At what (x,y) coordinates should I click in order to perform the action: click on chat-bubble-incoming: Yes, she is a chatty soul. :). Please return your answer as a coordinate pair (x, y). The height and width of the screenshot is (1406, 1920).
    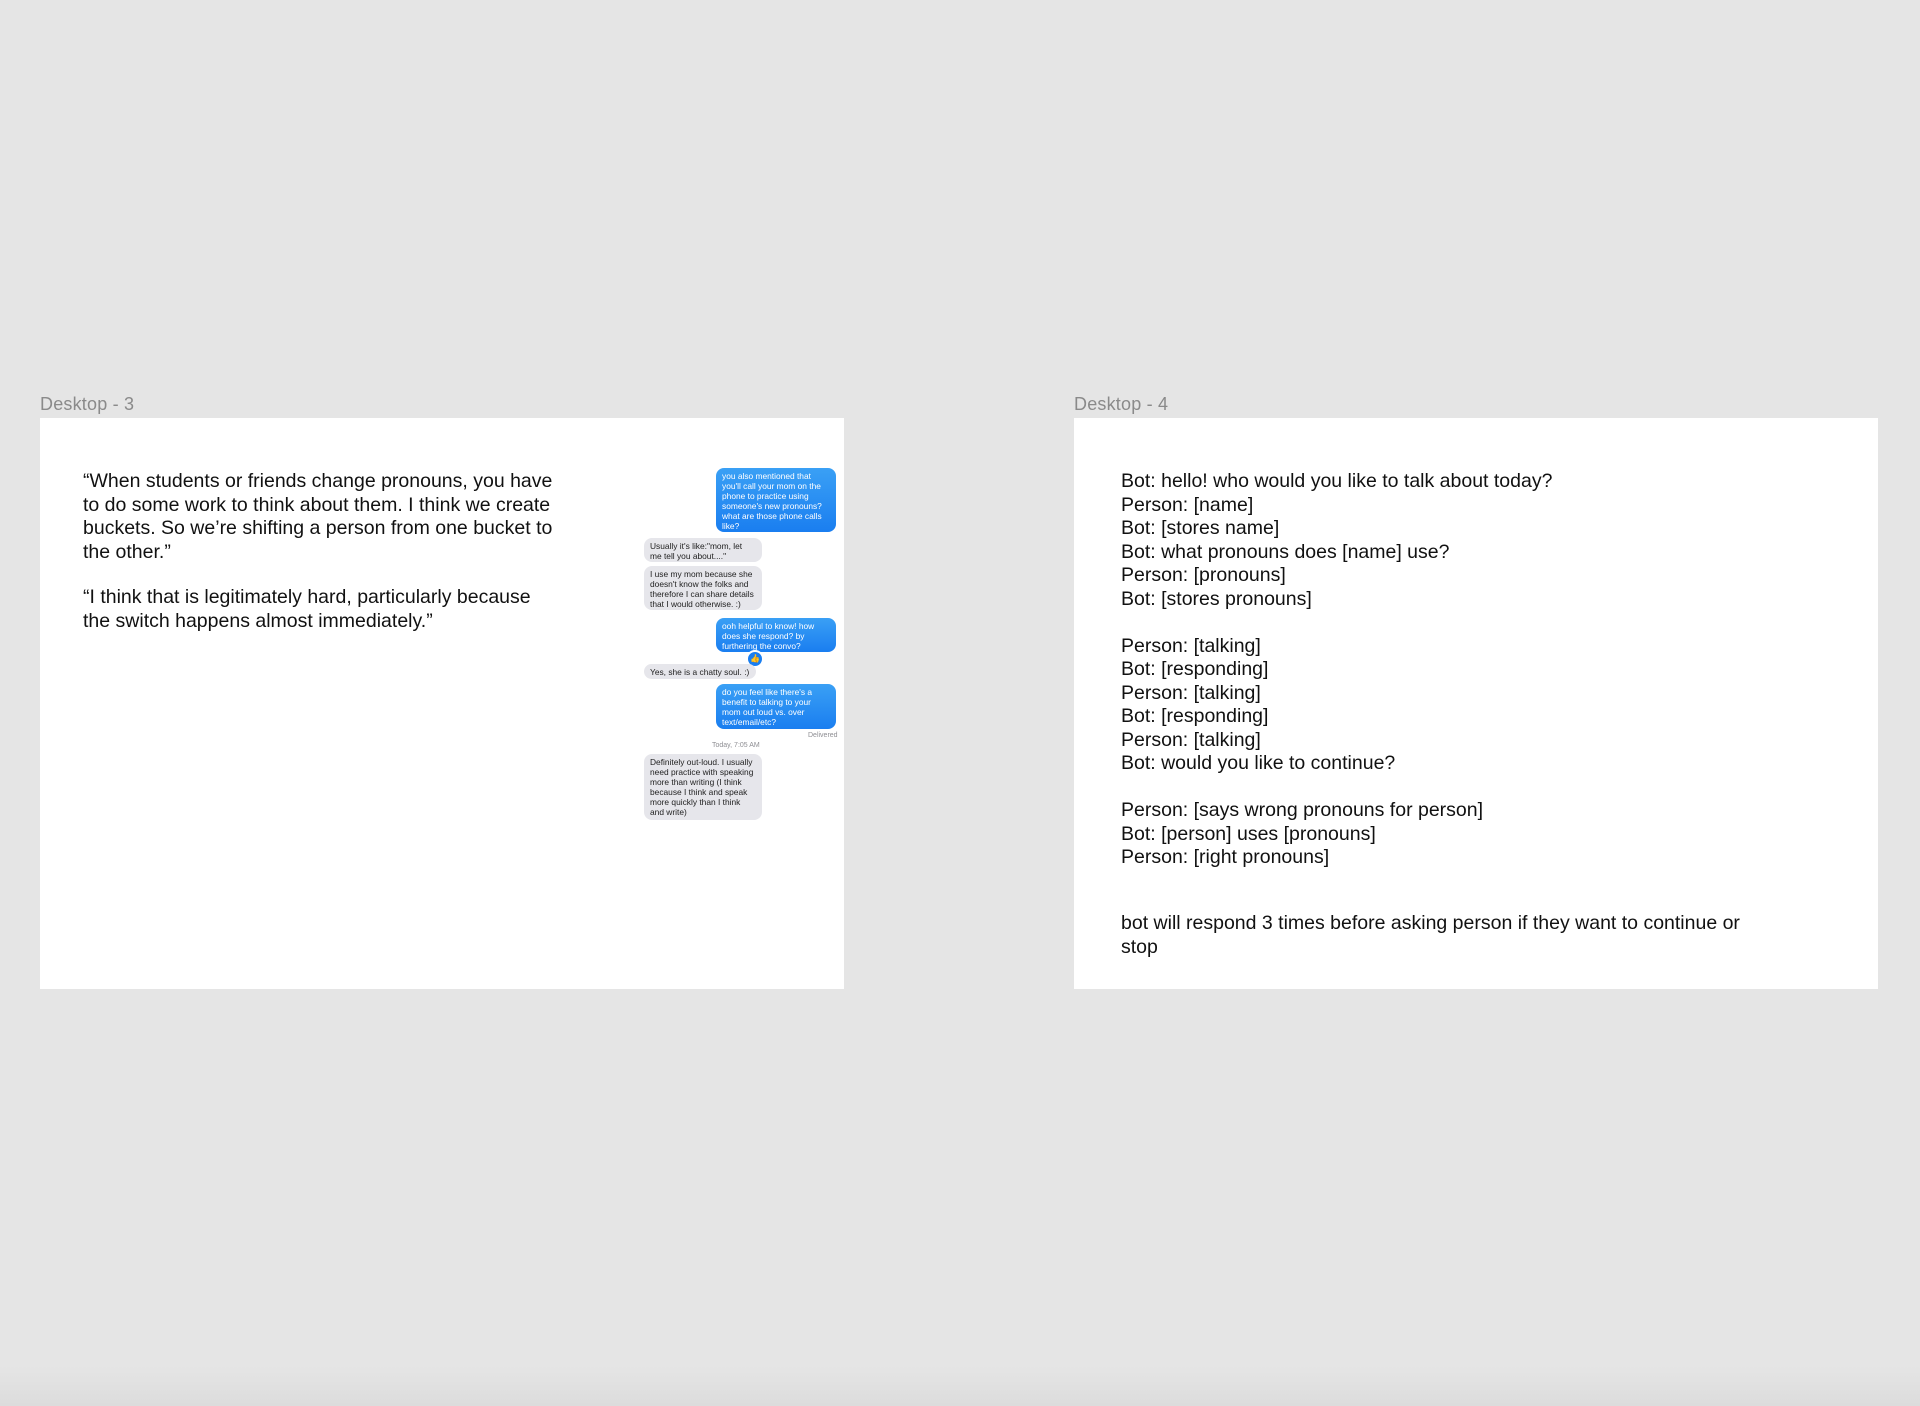
    Looking at the image, I should click on (700, 671).